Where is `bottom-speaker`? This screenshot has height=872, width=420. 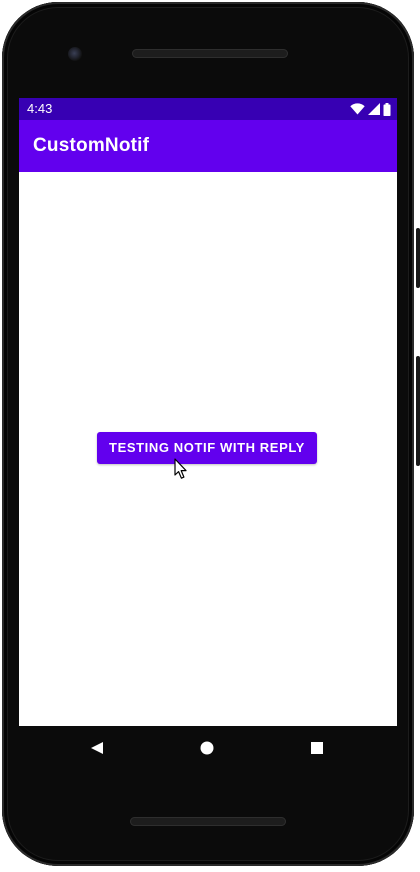
bottom-speaker is located at coordinates (208, 821).